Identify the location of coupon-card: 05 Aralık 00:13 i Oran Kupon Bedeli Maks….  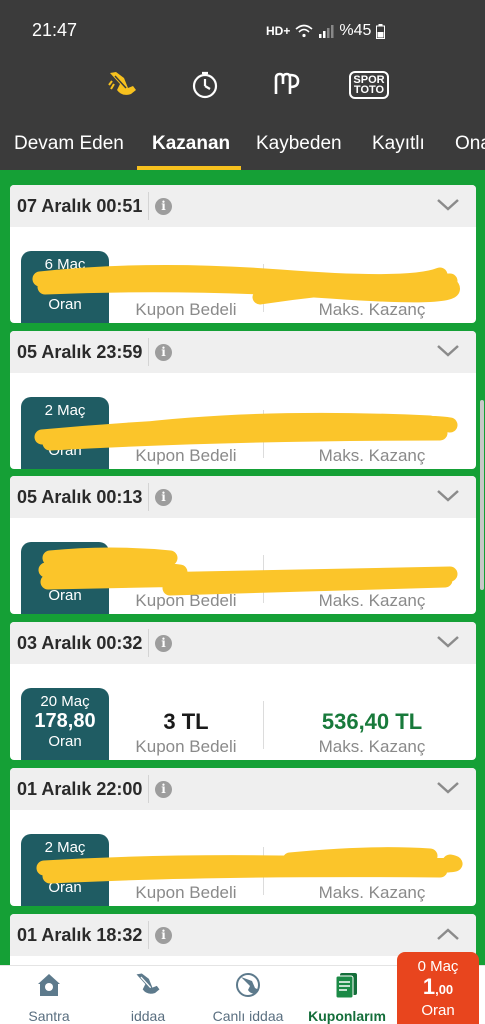
(243, 545).